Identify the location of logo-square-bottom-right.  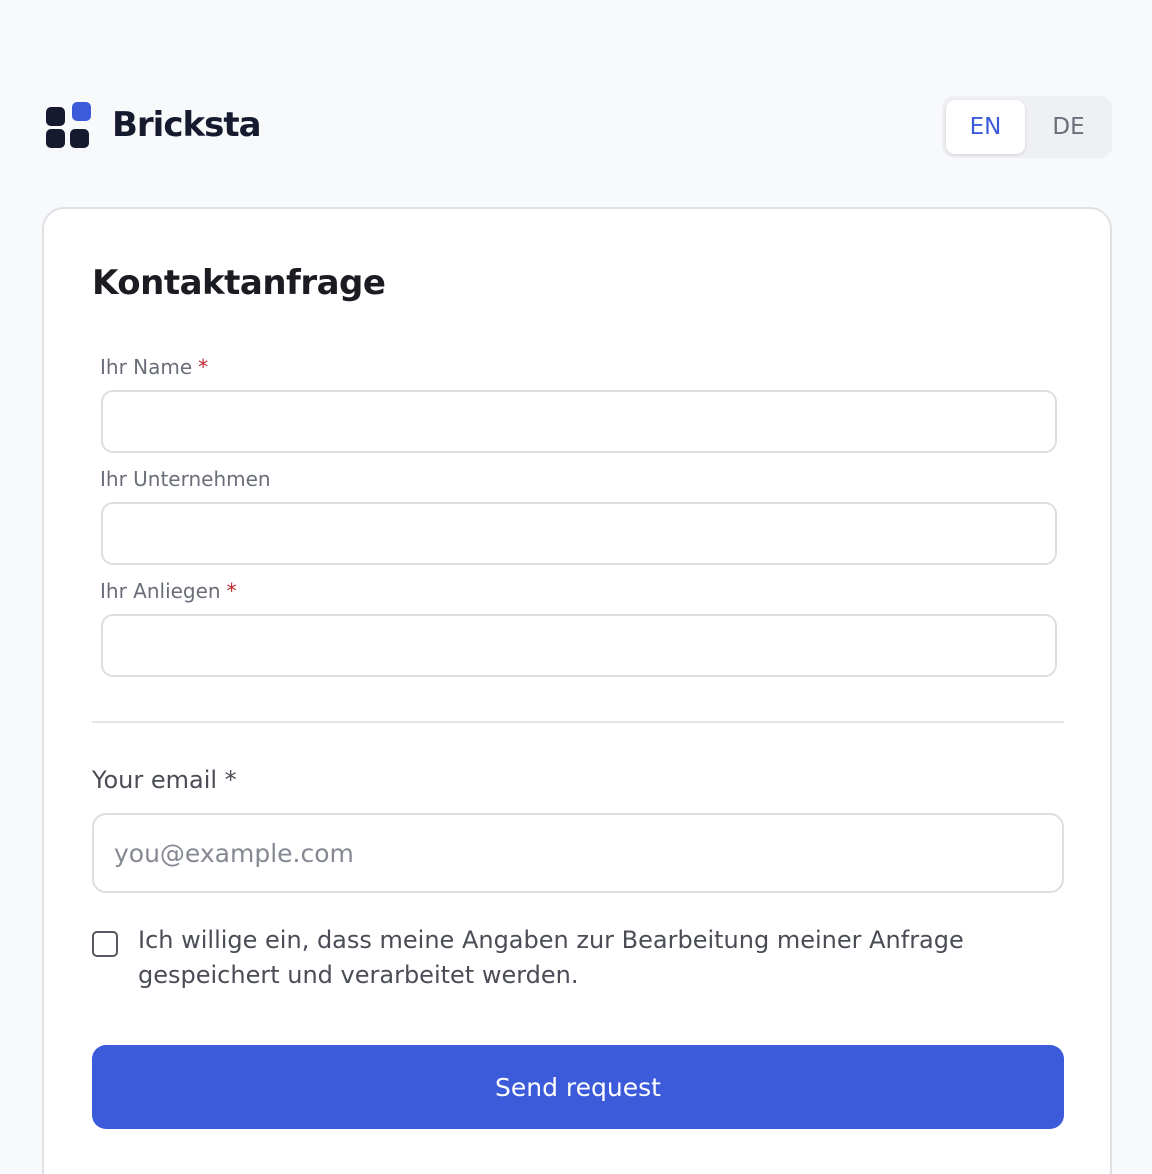
(79, 138).